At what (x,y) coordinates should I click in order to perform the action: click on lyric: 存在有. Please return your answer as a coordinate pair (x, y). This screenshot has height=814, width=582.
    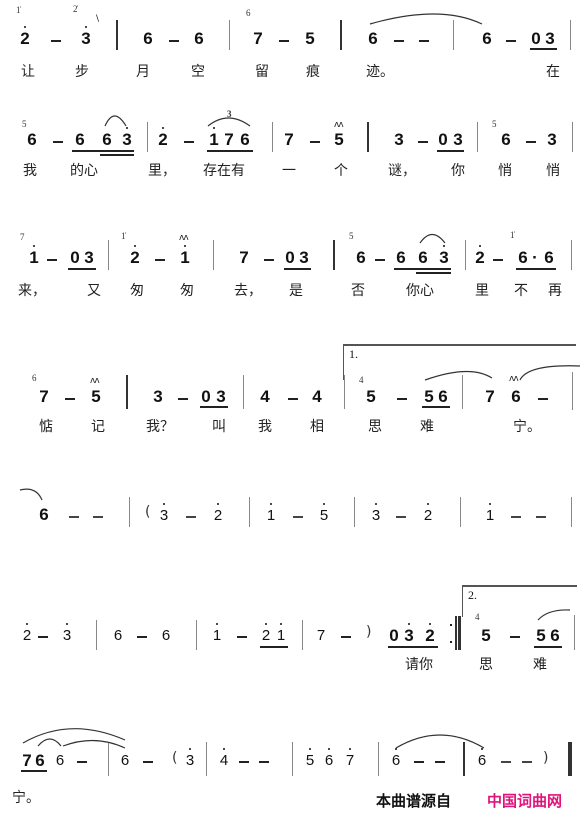
    Looking at the image, I should click on (224, 171).